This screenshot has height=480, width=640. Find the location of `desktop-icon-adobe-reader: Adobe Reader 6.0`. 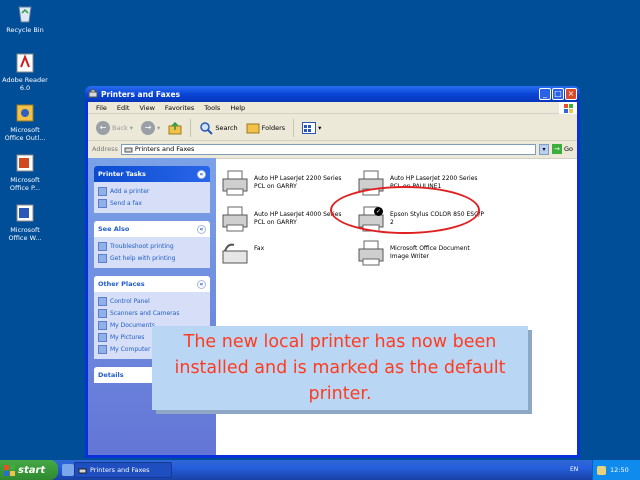

desktop-icon-adobe-reader: Adobe Reader 6.0 is located at coordinates (25, 72).